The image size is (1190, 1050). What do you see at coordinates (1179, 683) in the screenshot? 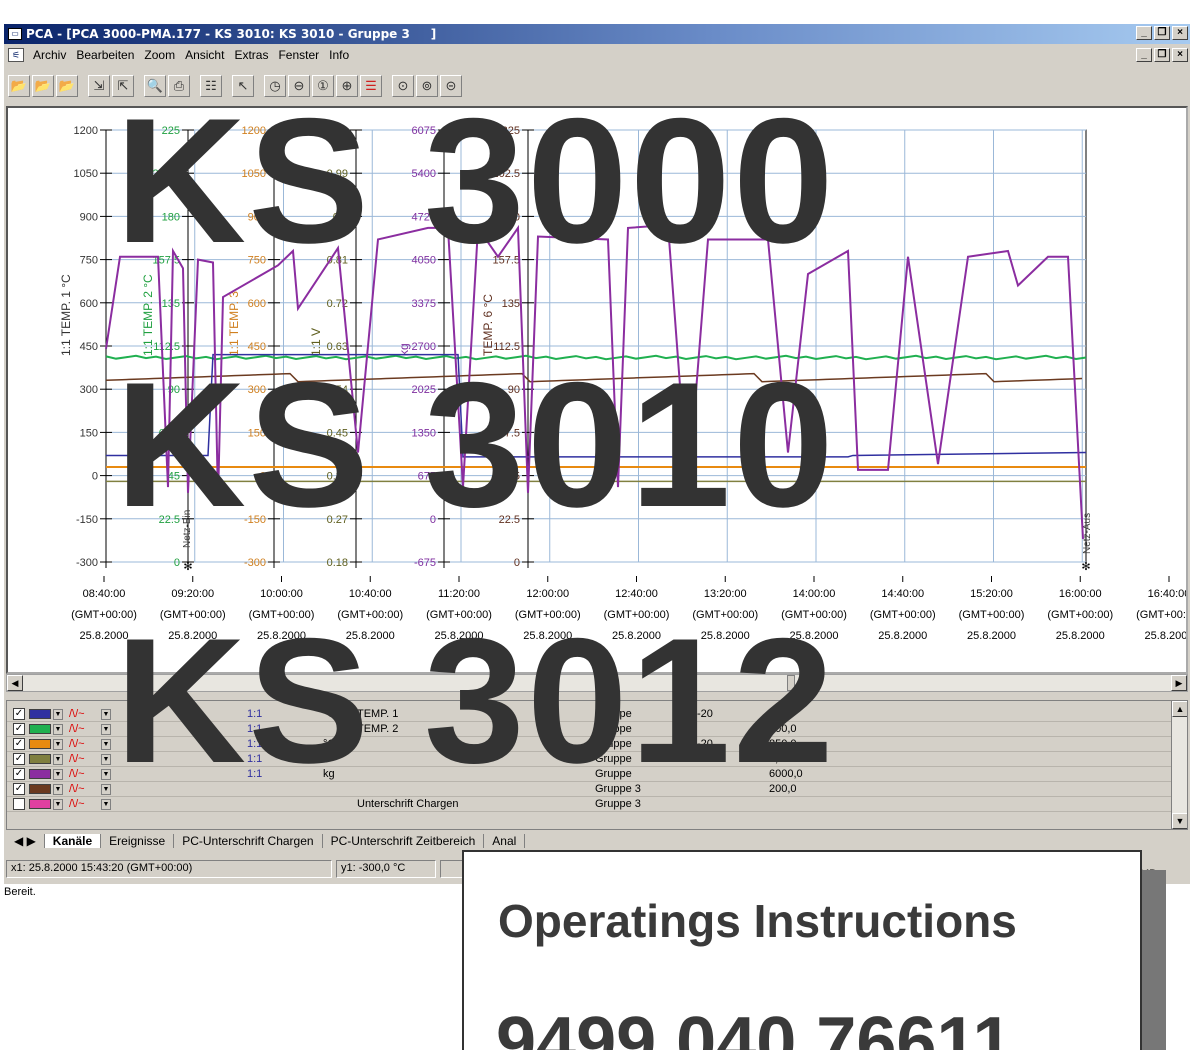
I see `scroll-right-button: ▶` at bounding box center [1179, 683].